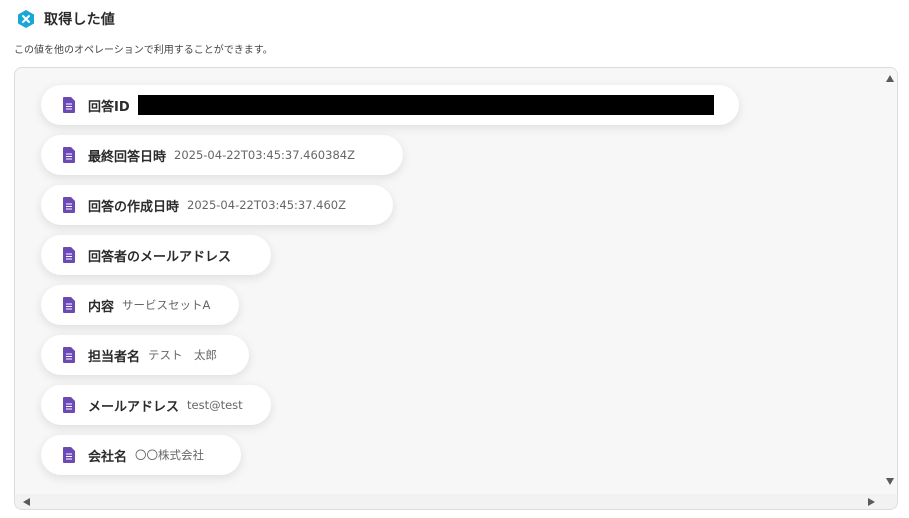 Image resolution: width=909 pixels, height=518 pixels. I want to click on value-pill-person-in-charge: 担当者名 テスト 太郎, so click(145, 355).